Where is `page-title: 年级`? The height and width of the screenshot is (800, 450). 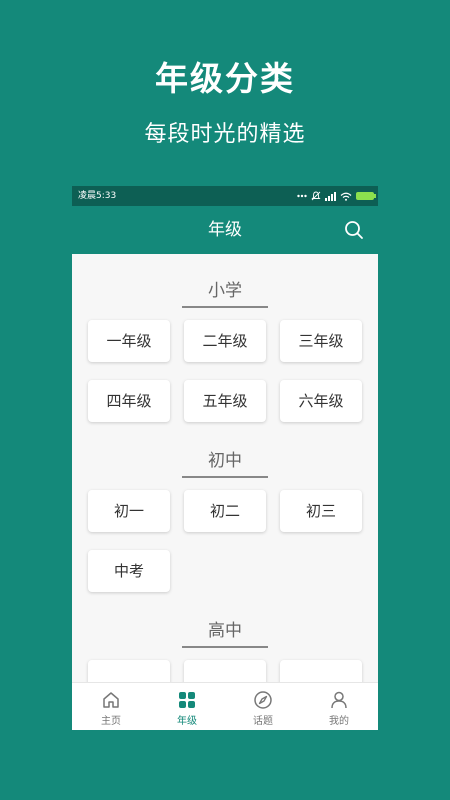
page-title: 年级 is located at coordinates (225, 230).